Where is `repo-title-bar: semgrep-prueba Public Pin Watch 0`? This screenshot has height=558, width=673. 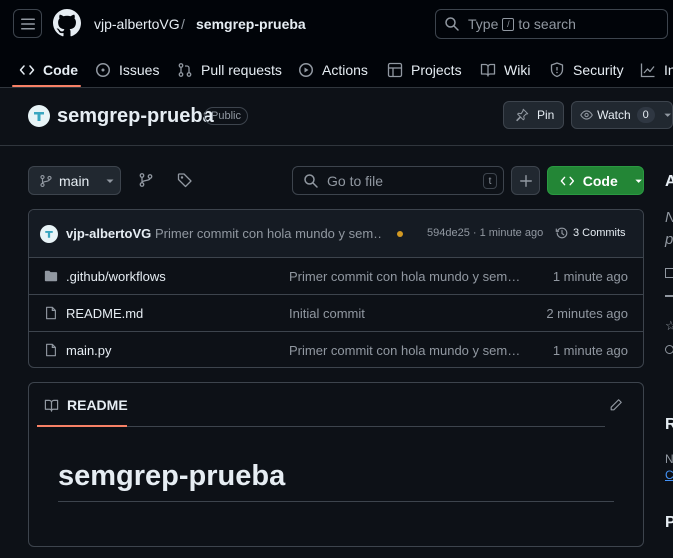
repo-title-bar: semgrep-prueba Public Pin Watch 0 is located at coordinates (336, 117).